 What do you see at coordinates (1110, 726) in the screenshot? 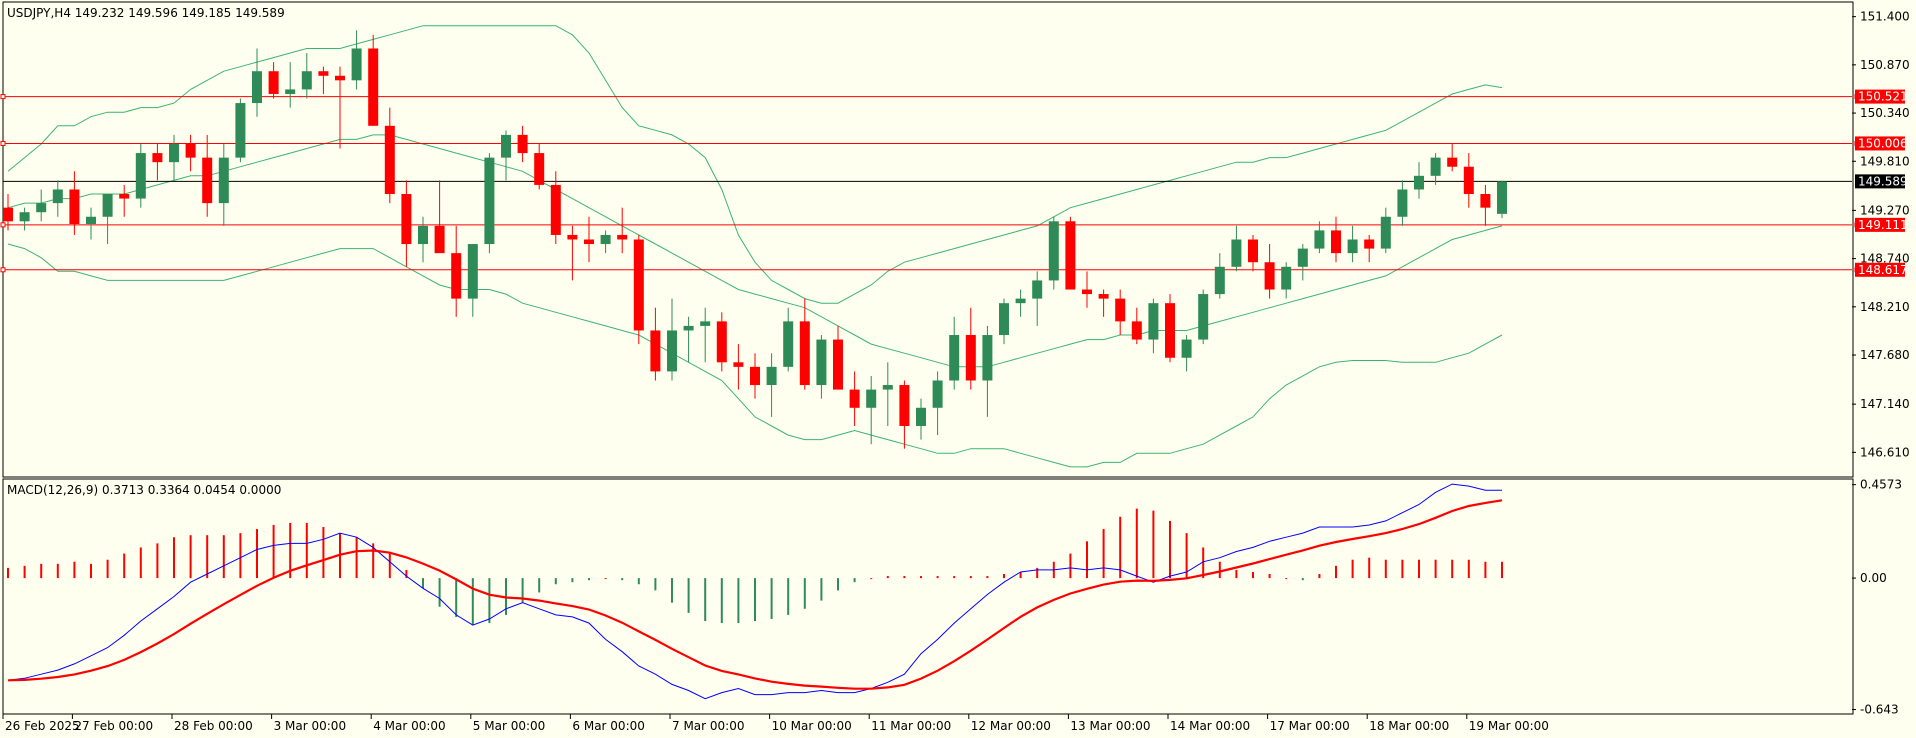
I see `time-axis-label: 13 Mar 00:00` at bounding box center [1110, 726].